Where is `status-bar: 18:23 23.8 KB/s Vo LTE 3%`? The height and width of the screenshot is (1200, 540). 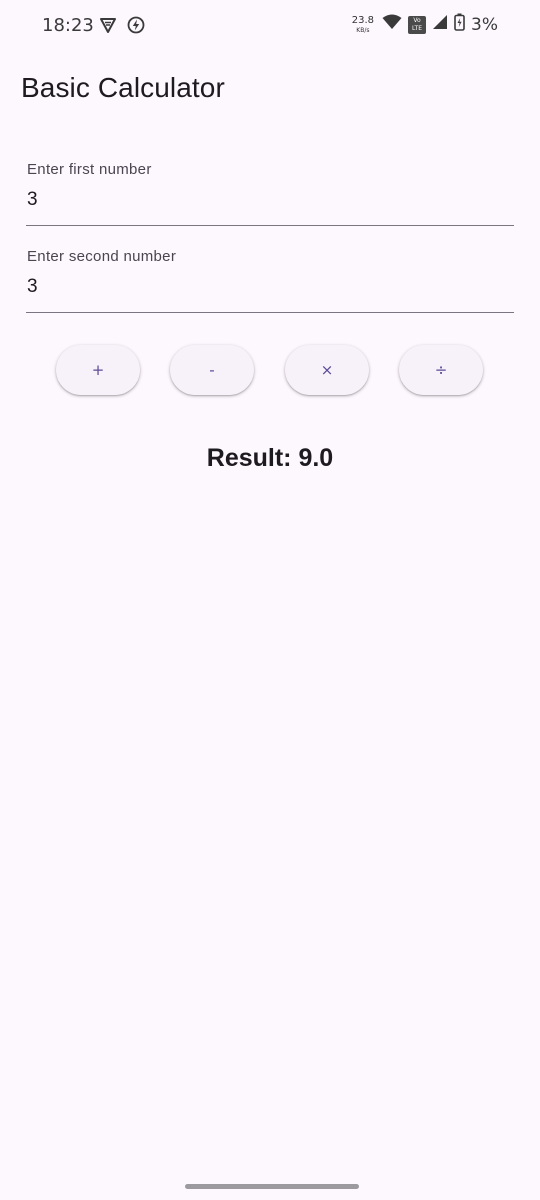
status-bar: 18:23 23.8 KB/s Vo LTE 3% is located at coordinates (270, 26).